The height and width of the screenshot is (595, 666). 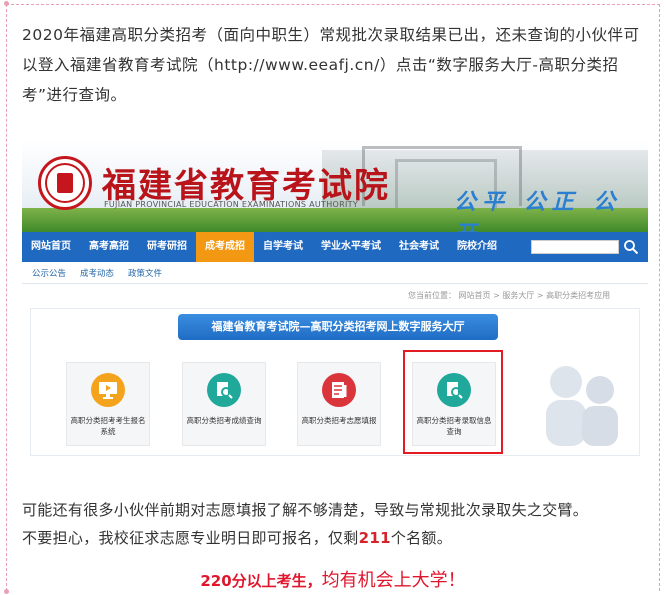 What do you see at coordinates (477, 247) in the screenshot?
I see `nav-item-yuanxiao: 院校介绍` at bounding box center [477, 247].